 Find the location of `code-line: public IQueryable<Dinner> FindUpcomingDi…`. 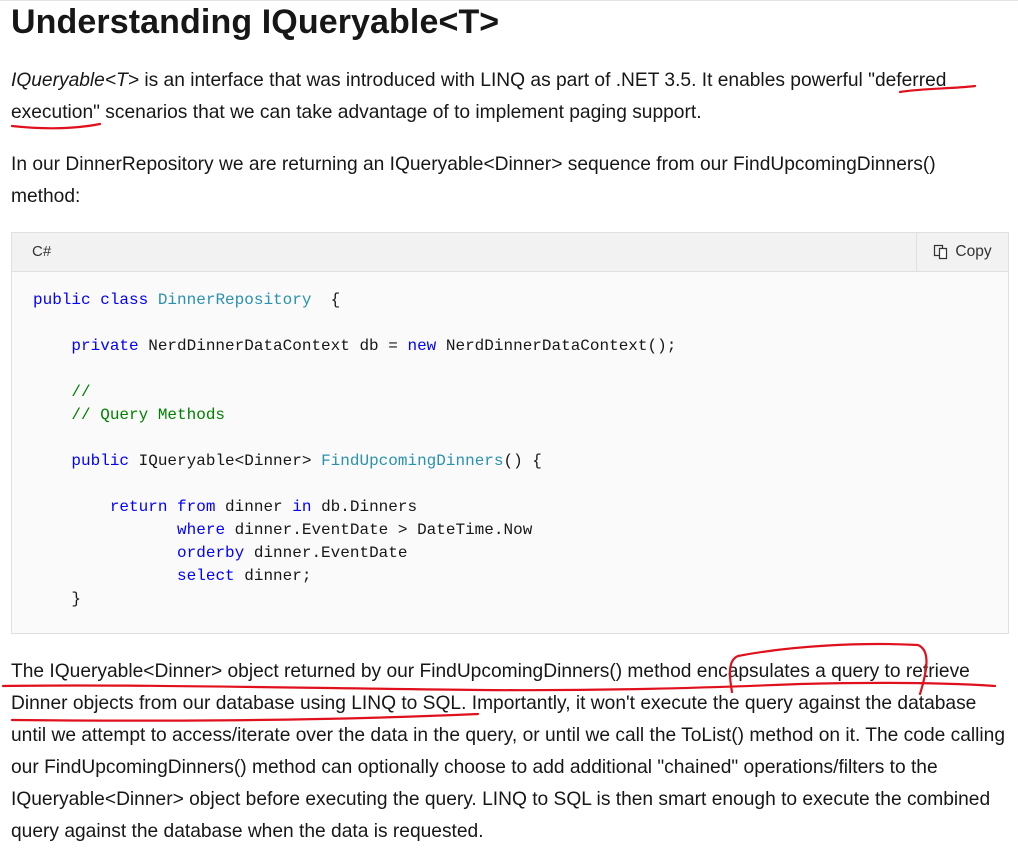

code-line: public IQueryable<Dinner> FindUpcomingDi… is located at coordinates (287, 461).